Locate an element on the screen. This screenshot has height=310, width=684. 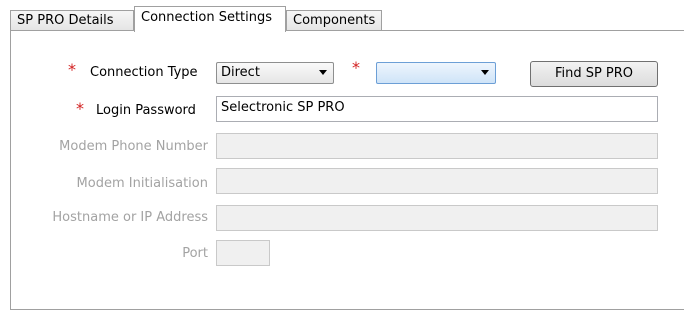
connection-type-select: Direct is located at coordinates (275, 73).